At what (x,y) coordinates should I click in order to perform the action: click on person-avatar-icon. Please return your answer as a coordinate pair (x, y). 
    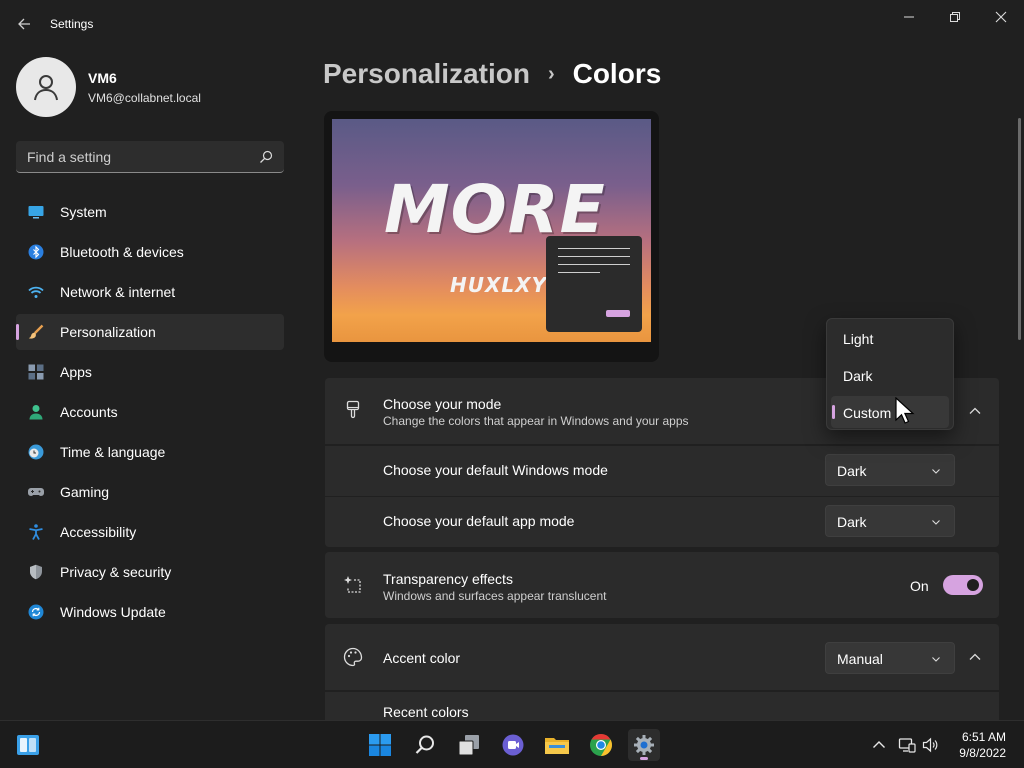
    Looking at the image, I should click on (46, 88).